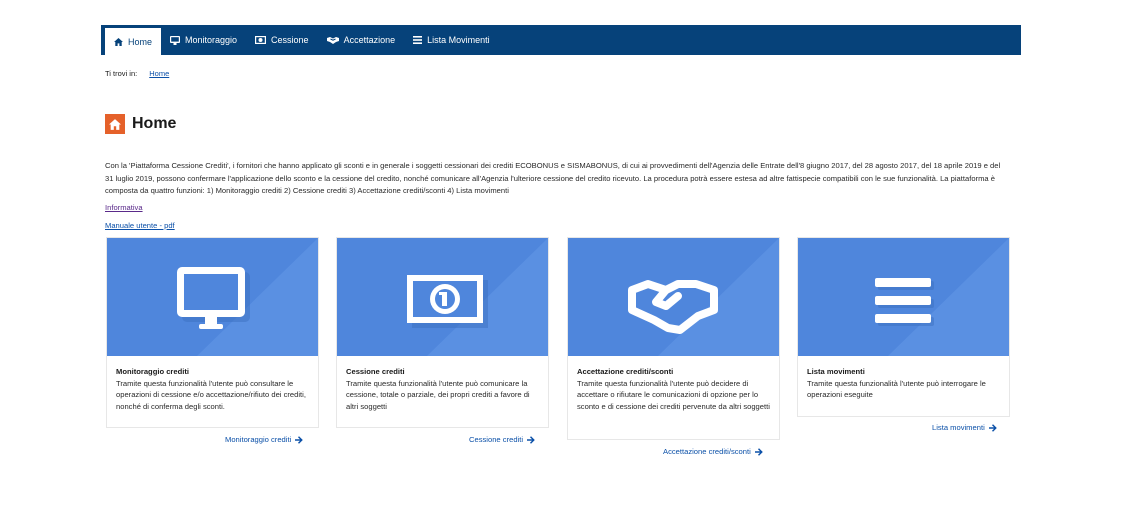 Image resolution: width=1124 pixels, height=528 pixels. I want to click on card-title: Accettazione crediti/sconti, so click(625, 371).